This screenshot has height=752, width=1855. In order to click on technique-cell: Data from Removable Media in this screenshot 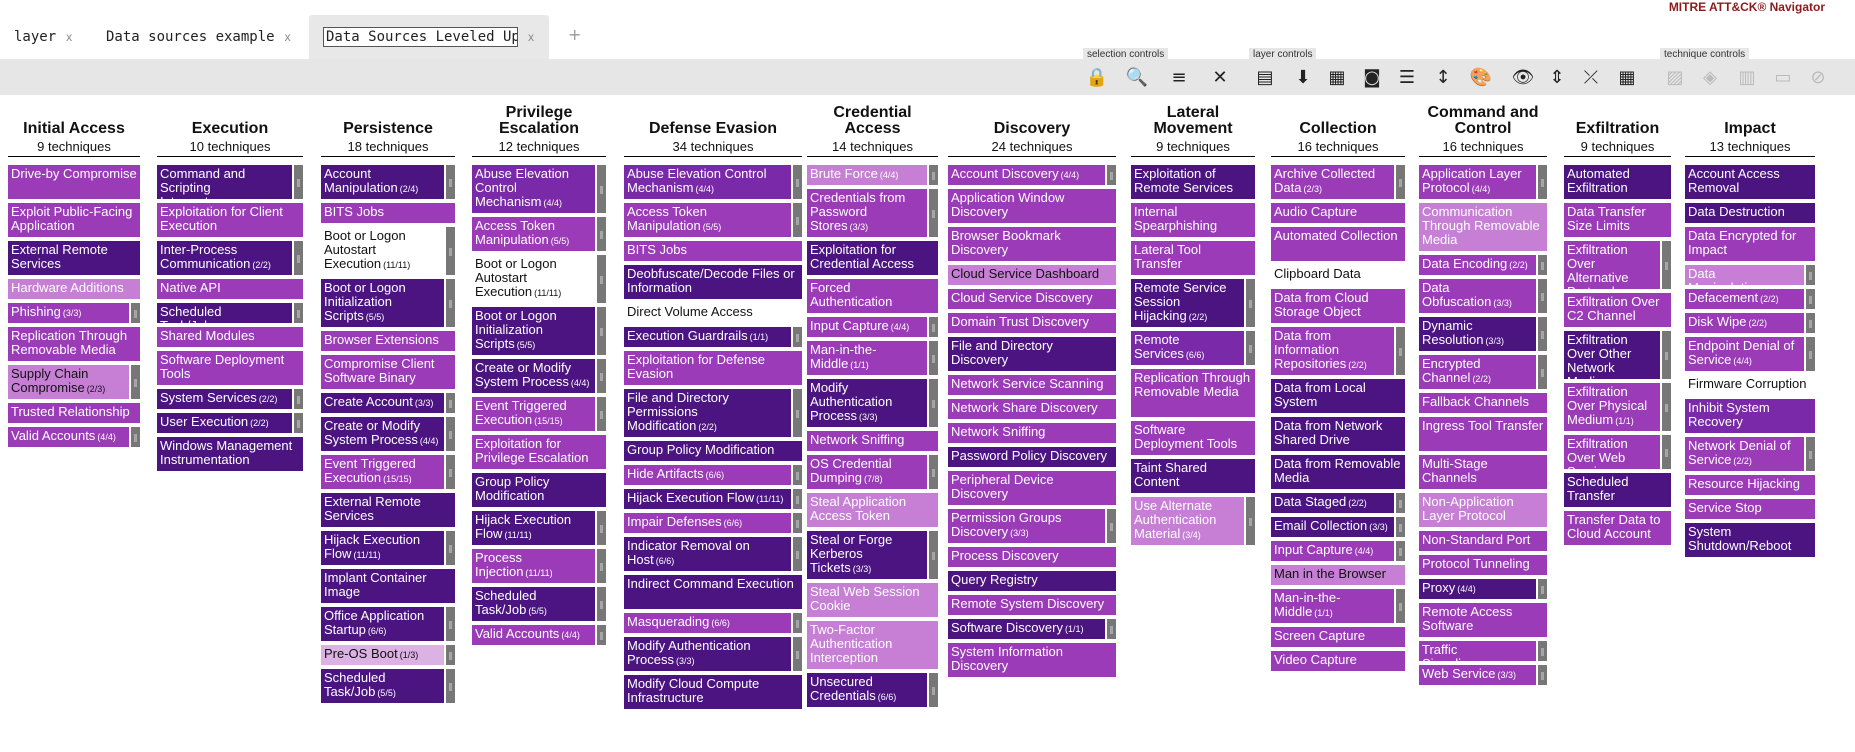, I will do `click(1338, 472)`.